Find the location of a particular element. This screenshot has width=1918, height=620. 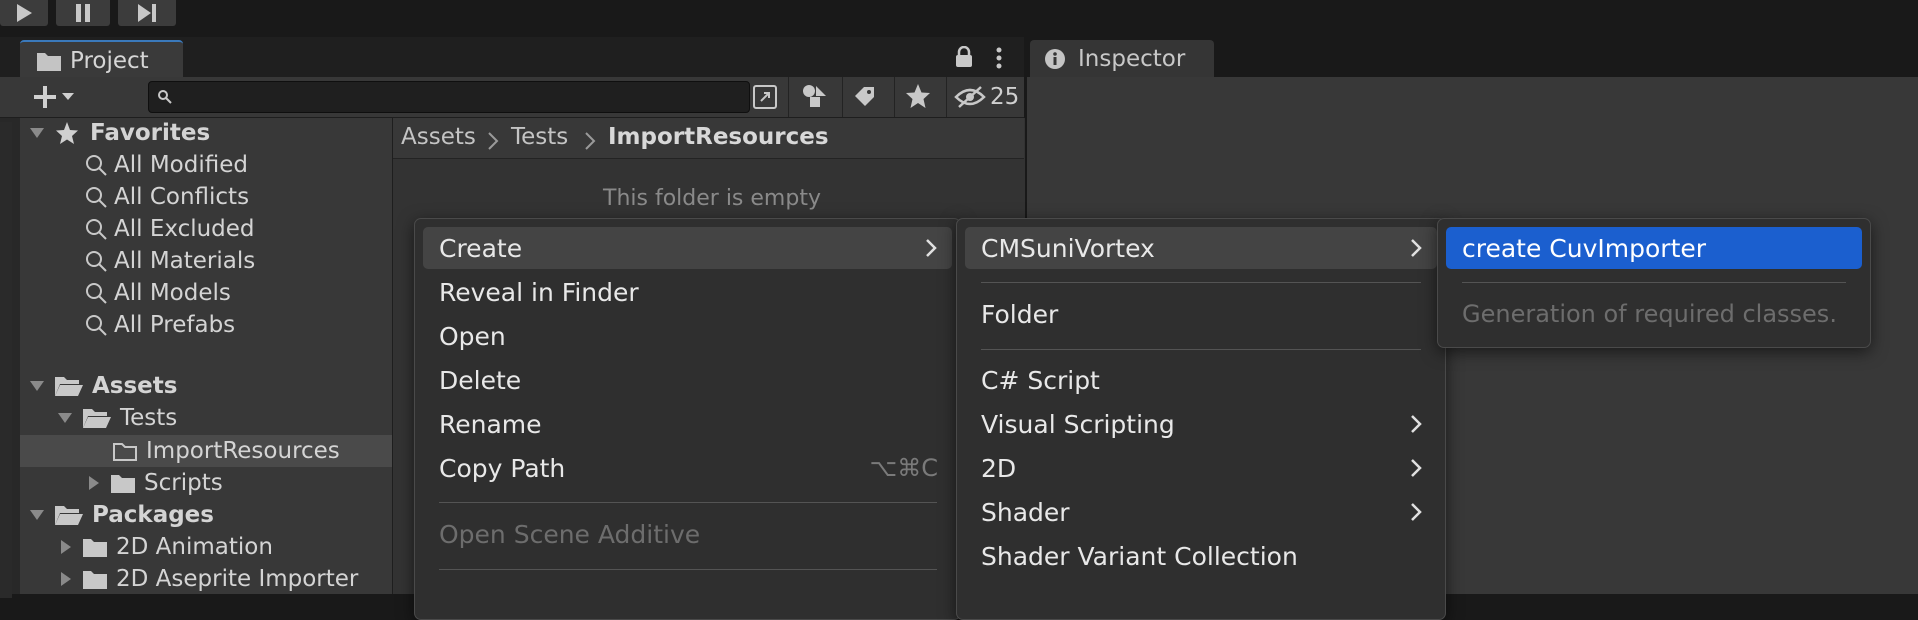

left-gutter is located at coordinates (6, 360).